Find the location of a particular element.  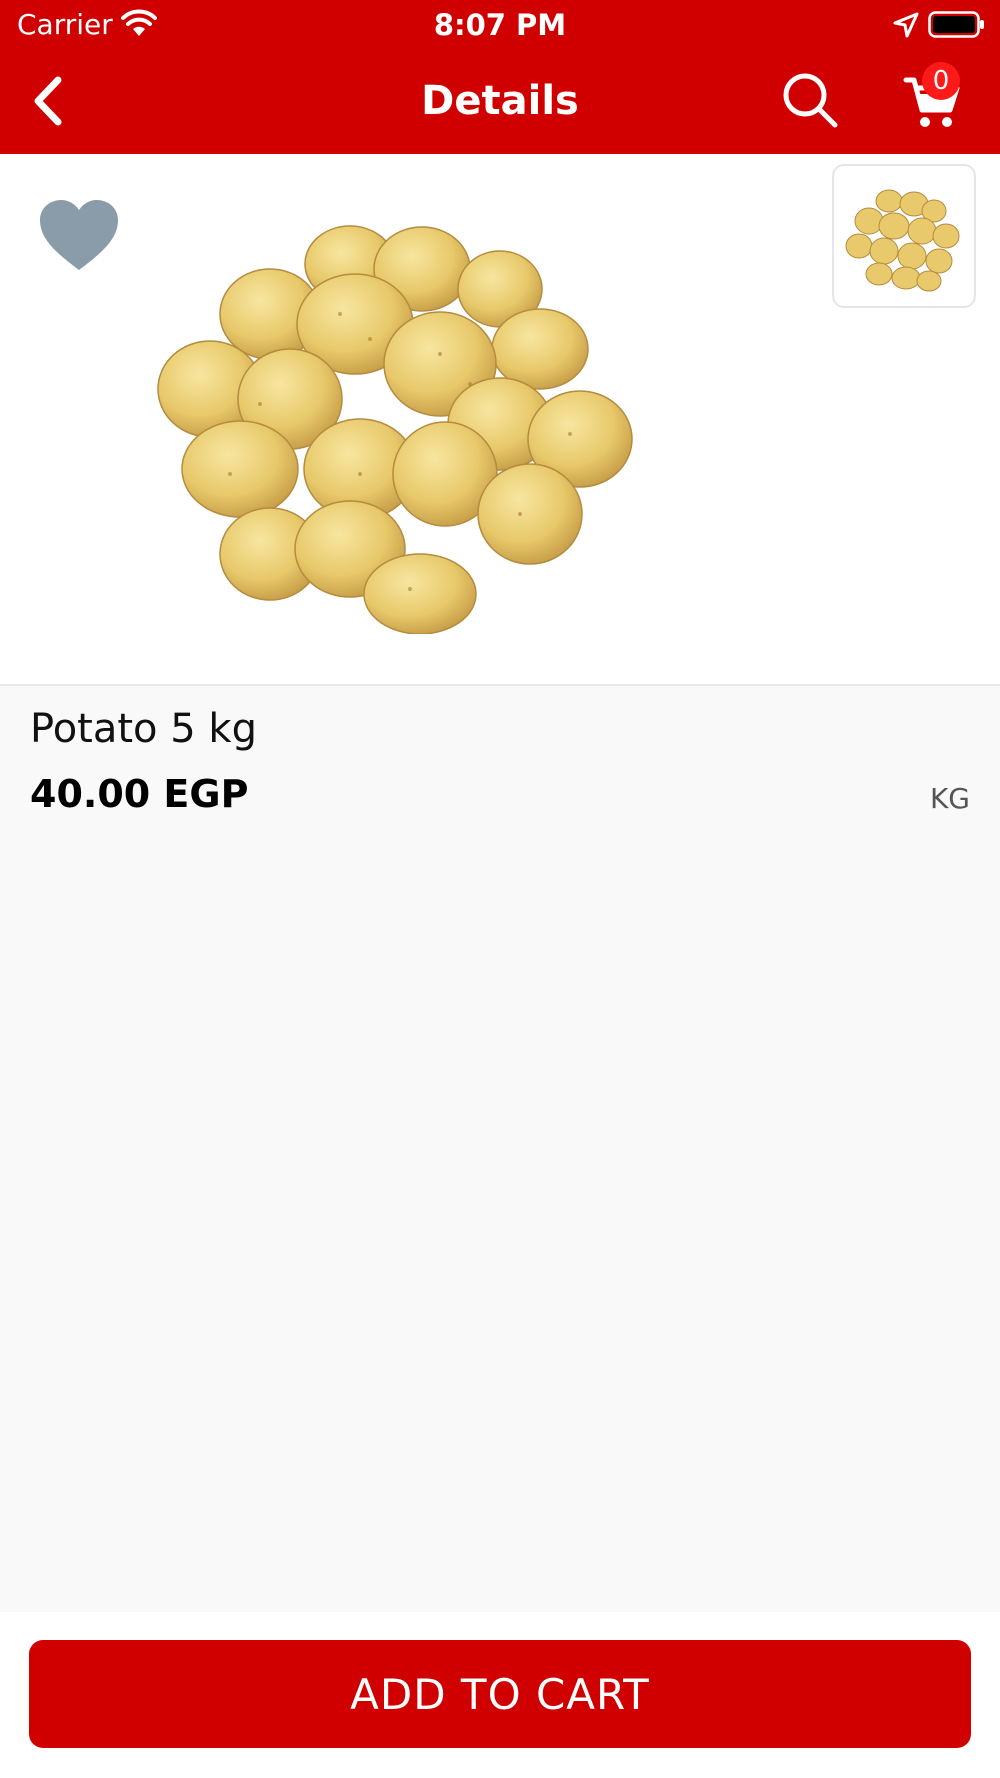

product-price: 40.00 EGP is located at coordinates (139, 794).